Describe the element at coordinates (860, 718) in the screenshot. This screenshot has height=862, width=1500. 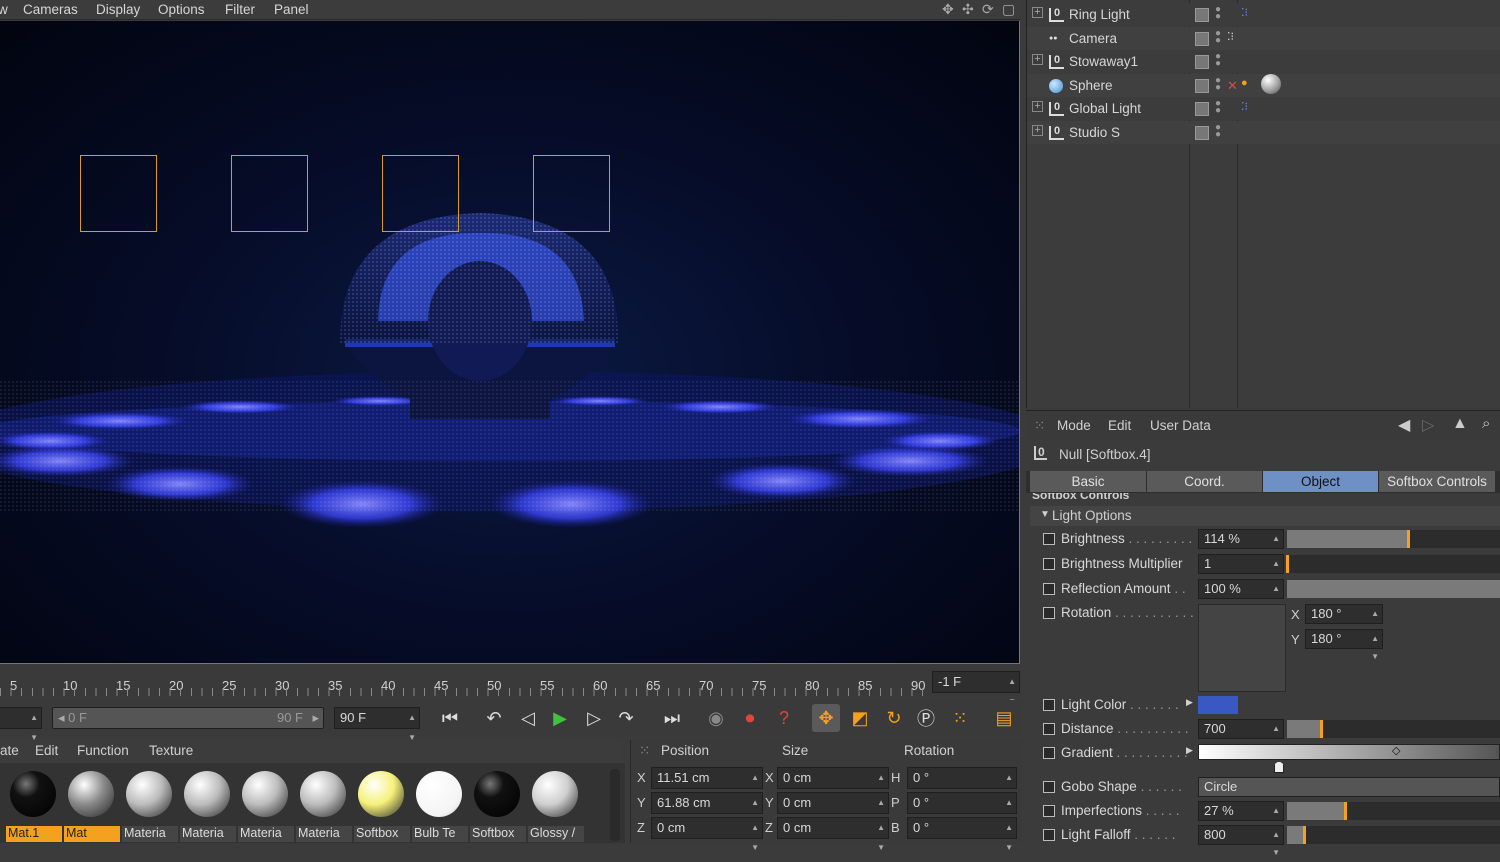
I see `scale-tool-icon: ◩` at that location.